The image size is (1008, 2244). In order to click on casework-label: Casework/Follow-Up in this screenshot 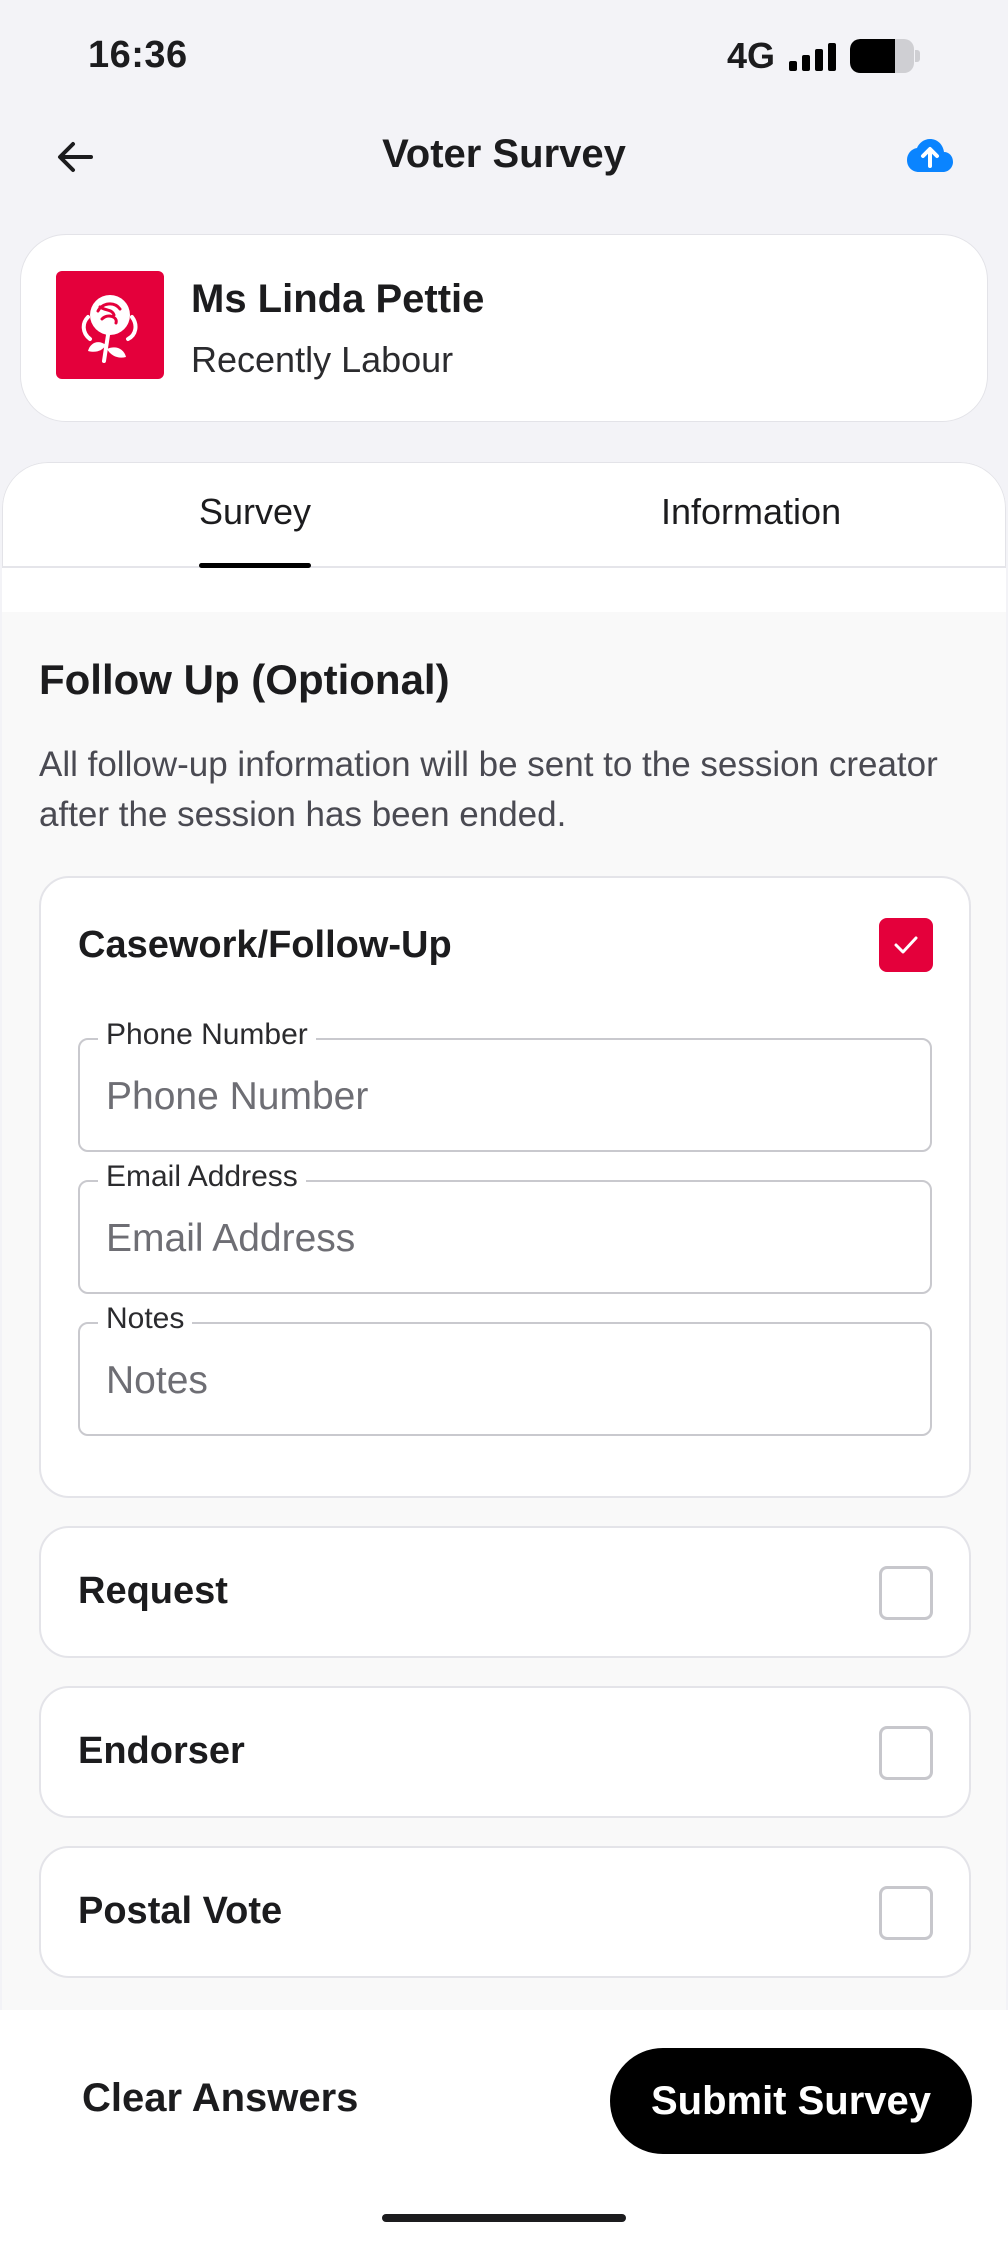, I will do `click(265, 945)`.